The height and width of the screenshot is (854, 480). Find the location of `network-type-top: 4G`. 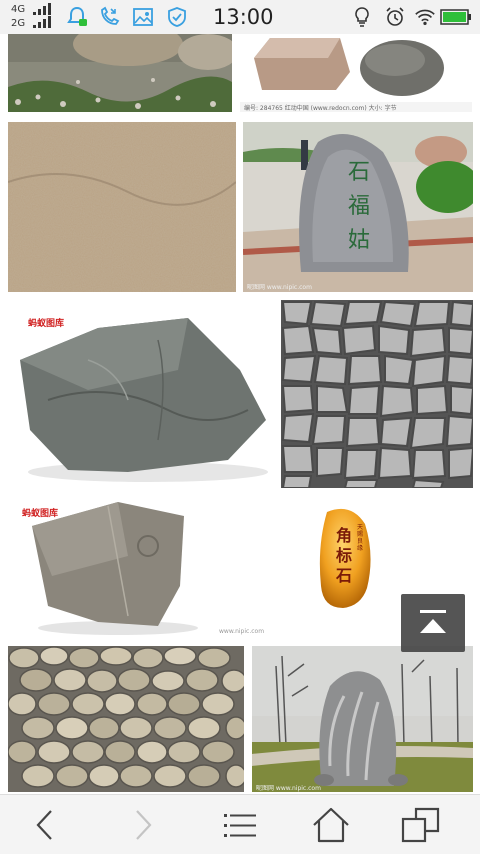

network-type-top: 4G is located at coordinates (18, 9).